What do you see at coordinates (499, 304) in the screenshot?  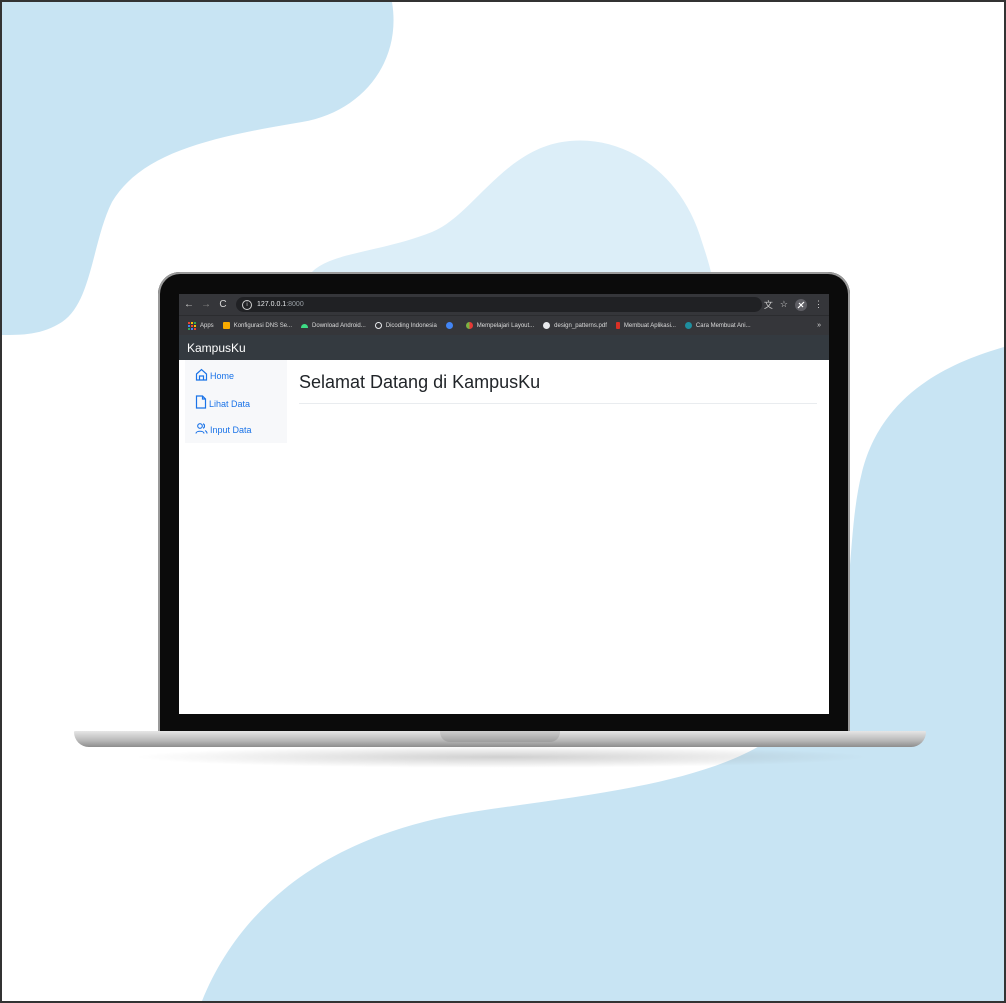 I see `address-bar: i 127.0.0.1 :8000` at bounding box center [499, 304].